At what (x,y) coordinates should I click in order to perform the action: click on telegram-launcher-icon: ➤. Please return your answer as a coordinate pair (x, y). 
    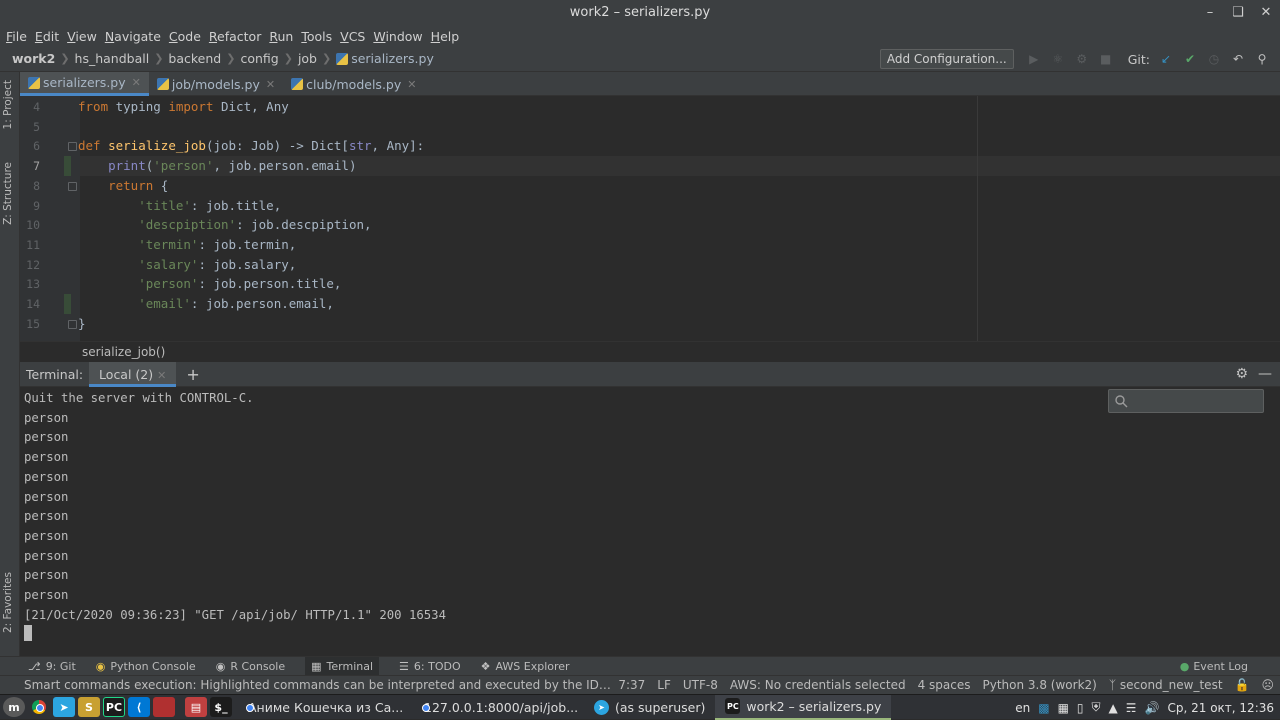
    Looking at the image, I should click on (64, 707).